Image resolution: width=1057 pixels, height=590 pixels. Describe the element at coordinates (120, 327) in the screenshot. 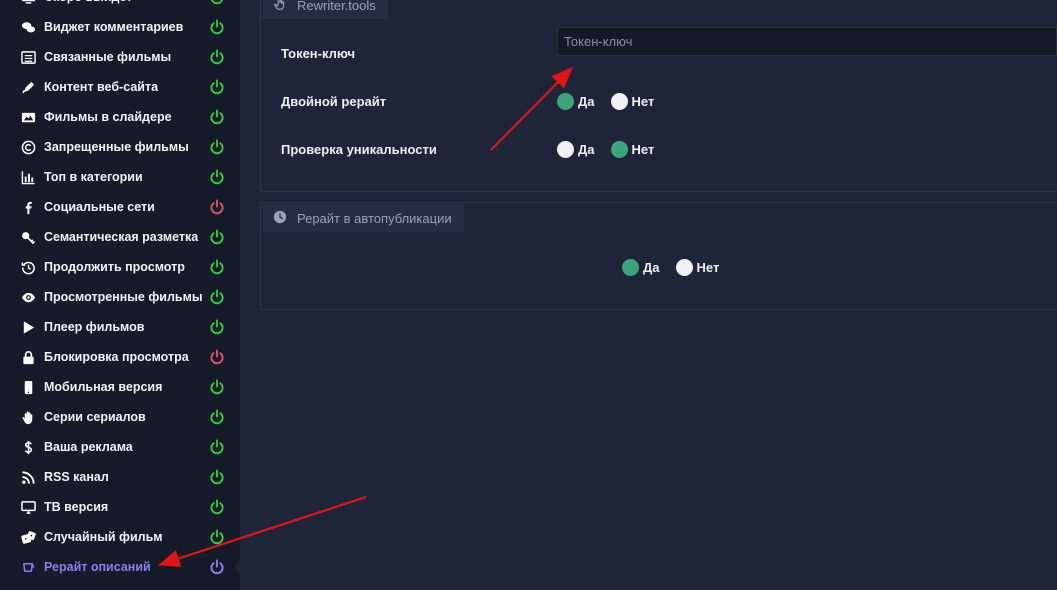

I see `sidebar-item: Плеер фильмов` at that location.